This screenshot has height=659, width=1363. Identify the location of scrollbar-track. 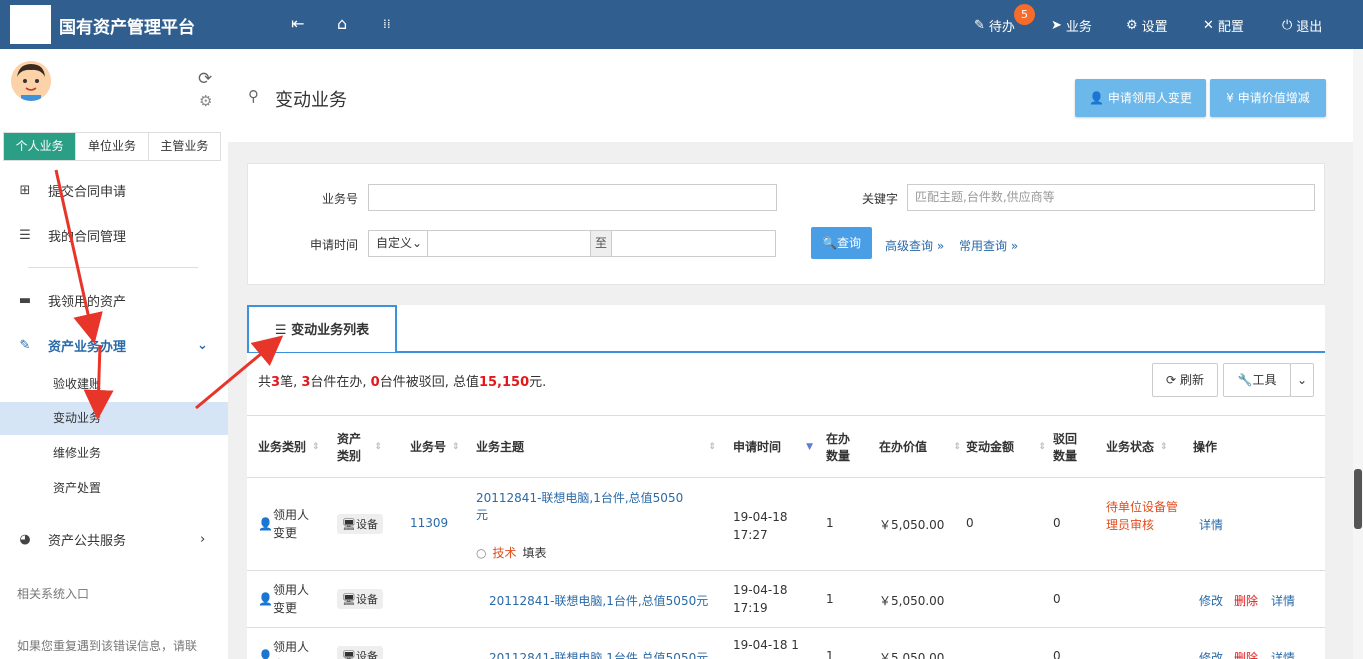
(1358, 354).